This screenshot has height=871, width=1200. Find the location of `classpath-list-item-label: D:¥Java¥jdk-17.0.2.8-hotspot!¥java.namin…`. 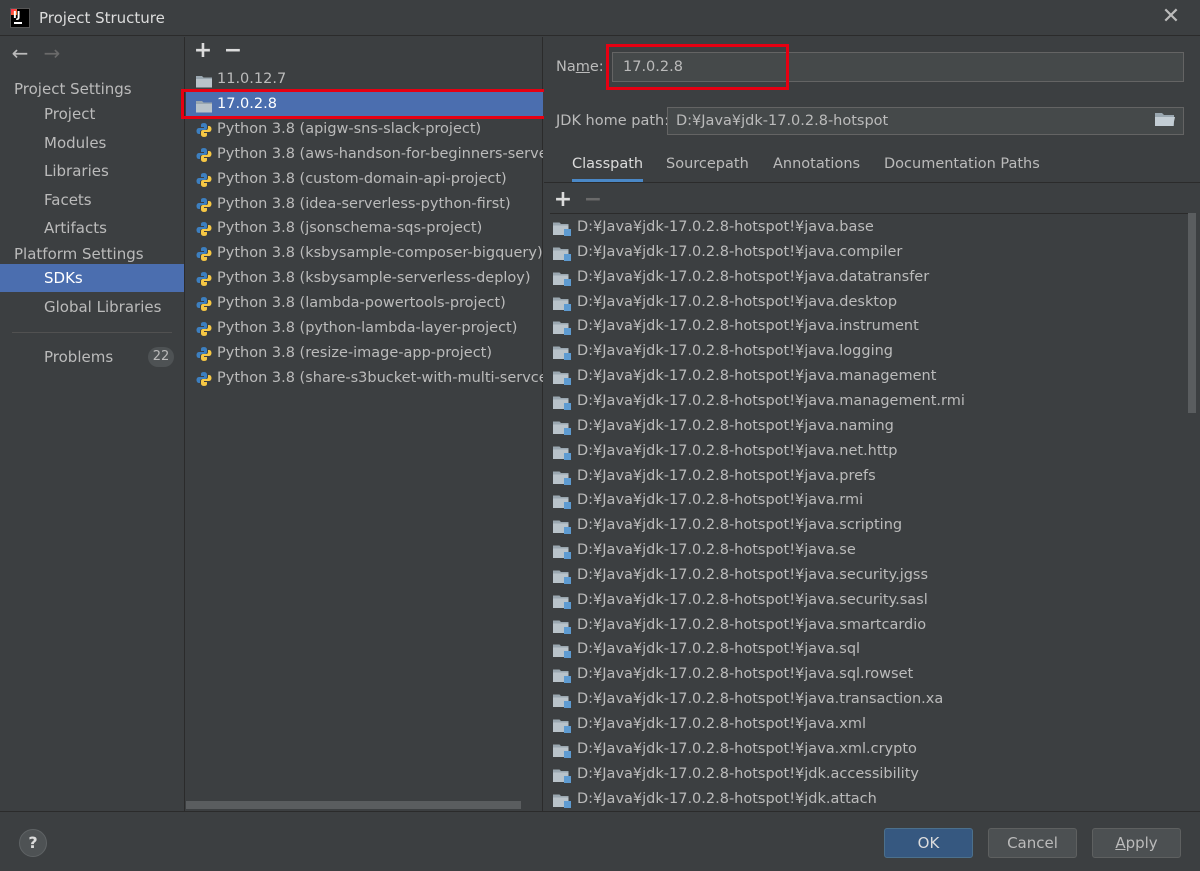

classpath-list-item-label: D:¥Java¥jdk-17.0.2.8-hotspot!¥java.namin… is located at coordinates (735, 425).